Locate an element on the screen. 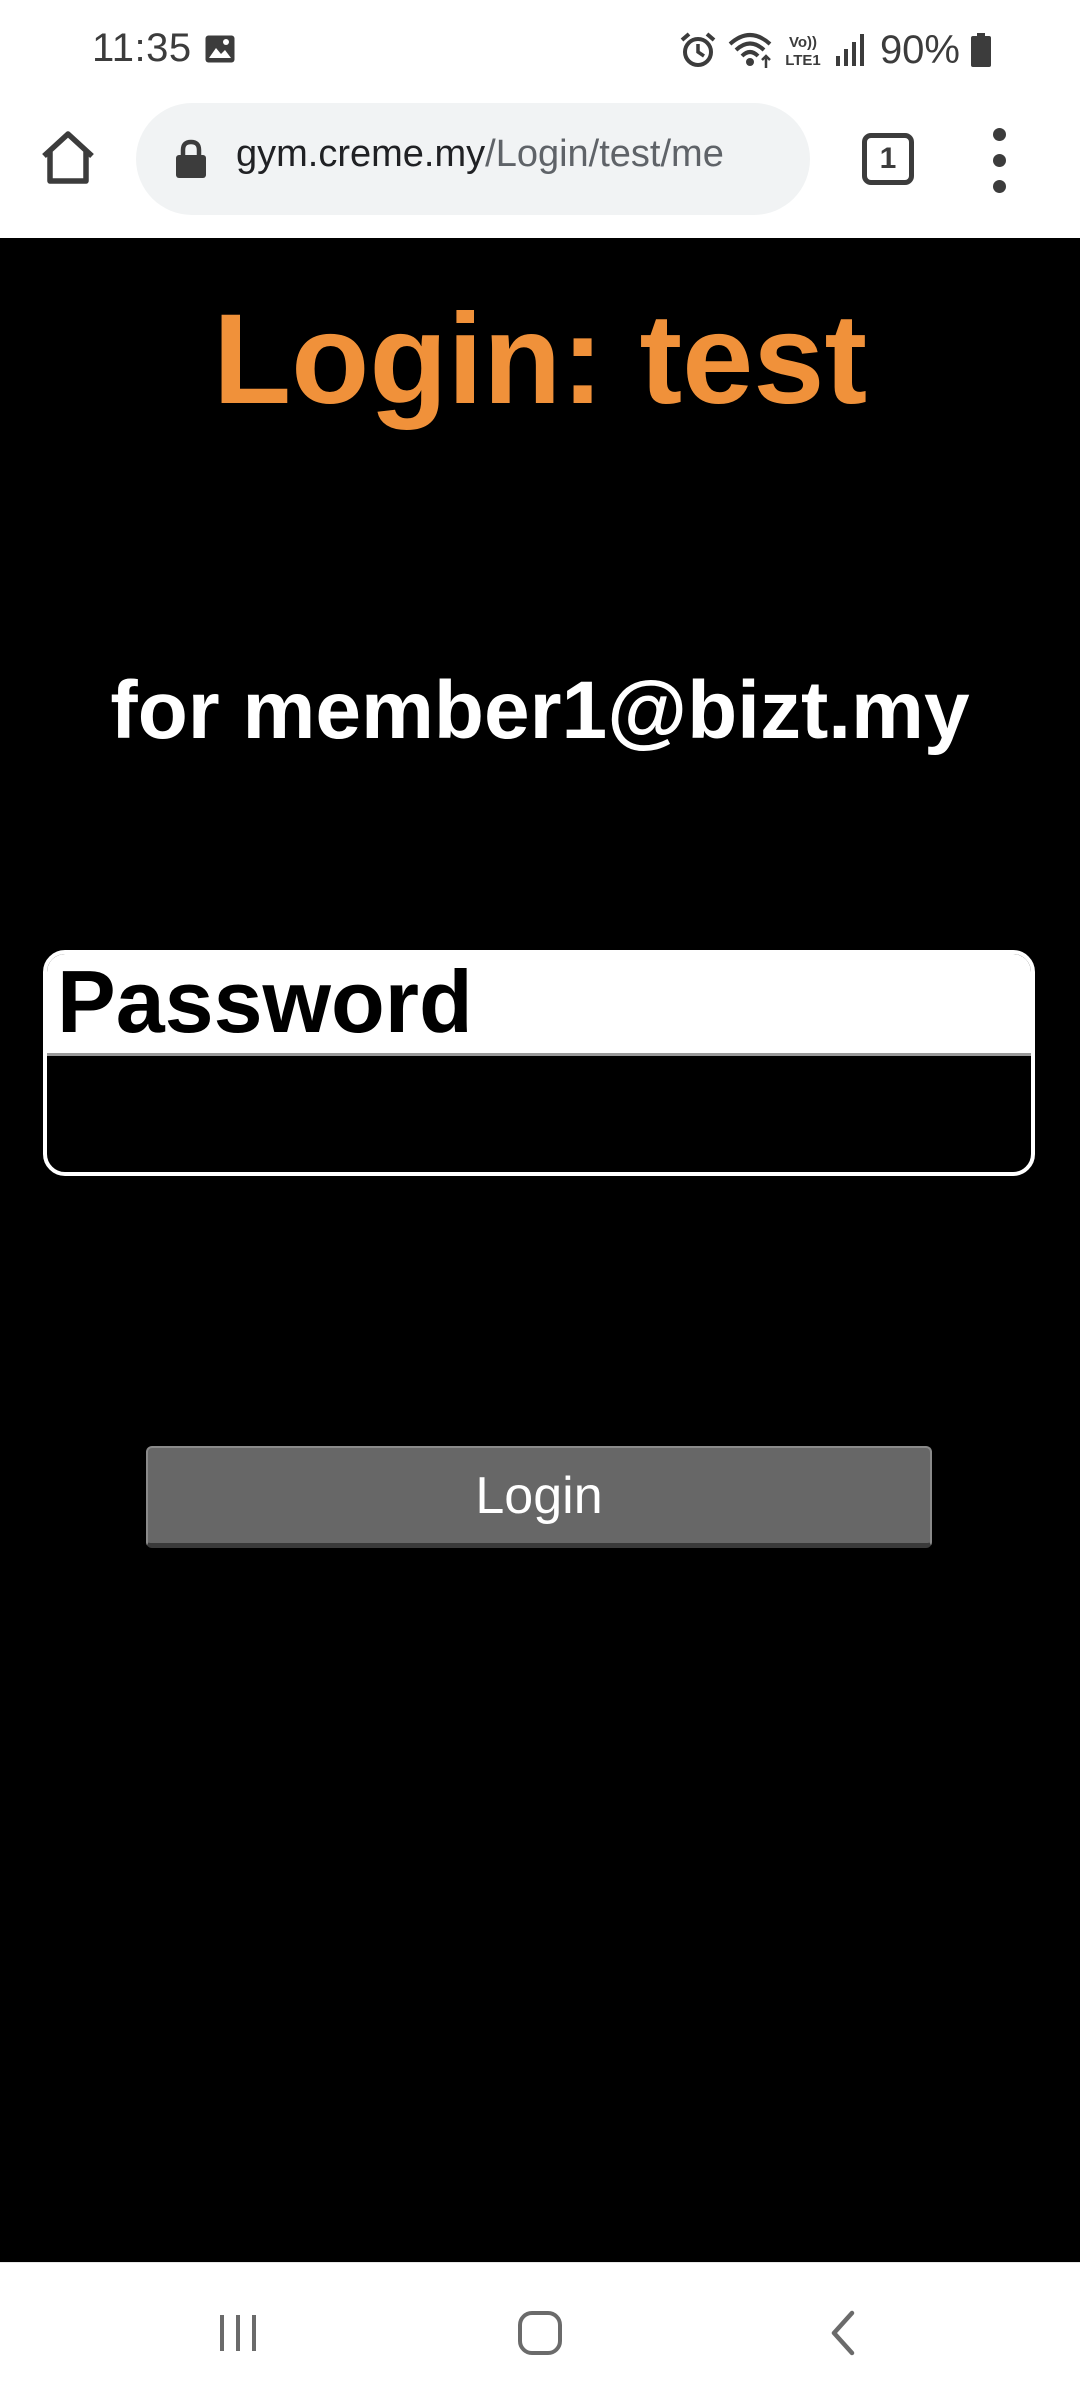  back-icon is located at coordinates (843, 2333).